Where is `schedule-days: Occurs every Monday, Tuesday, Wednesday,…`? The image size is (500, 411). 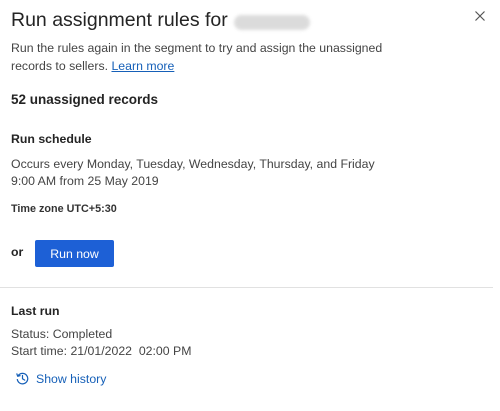
schedule-days: Occurs every Monday, Tuesday, Wednesday,… is located at coordinates (193, 164).